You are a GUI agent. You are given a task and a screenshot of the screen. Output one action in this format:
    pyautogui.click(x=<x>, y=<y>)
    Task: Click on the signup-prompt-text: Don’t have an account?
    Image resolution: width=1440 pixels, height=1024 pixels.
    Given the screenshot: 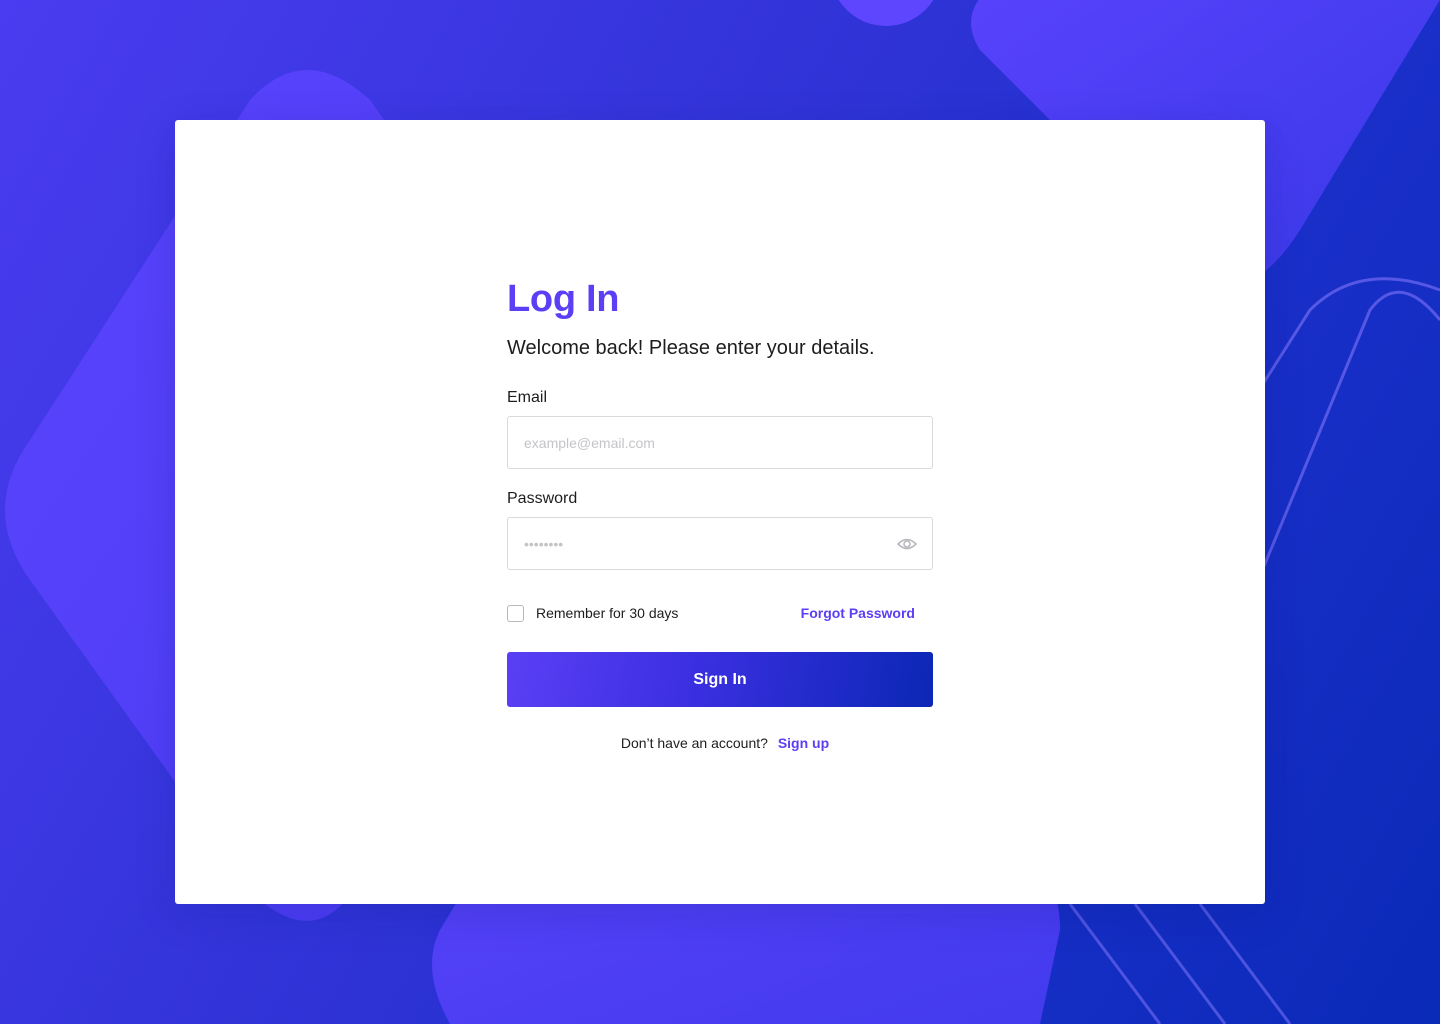 What is the action you would take?
    pyautogui.click(x=694, y=743)
    